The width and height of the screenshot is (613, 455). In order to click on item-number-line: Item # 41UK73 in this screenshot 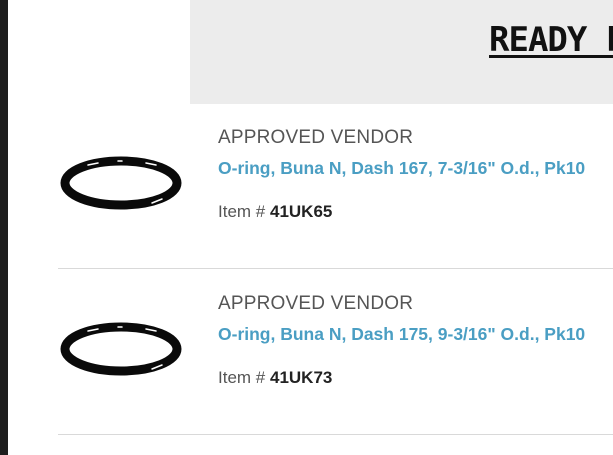, I will do `click(275, 378)`.